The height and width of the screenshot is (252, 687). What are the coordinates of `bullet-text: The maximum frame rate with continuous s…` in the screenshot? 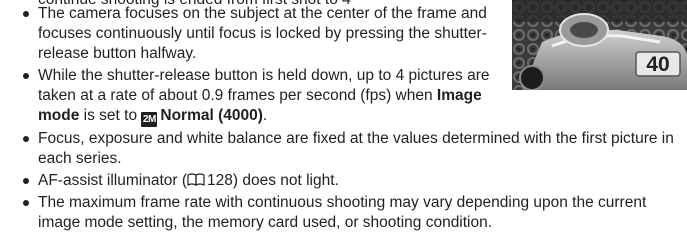 It's located at (342, 212).